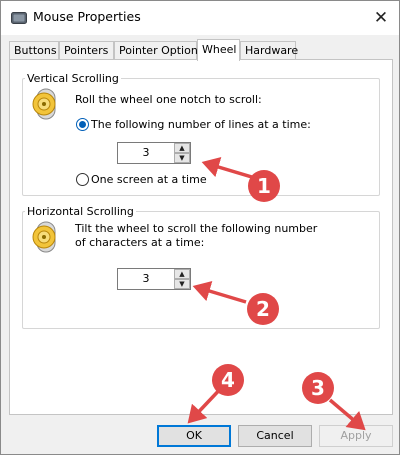  I want to click on ok-button: OK, so click(194, 436).